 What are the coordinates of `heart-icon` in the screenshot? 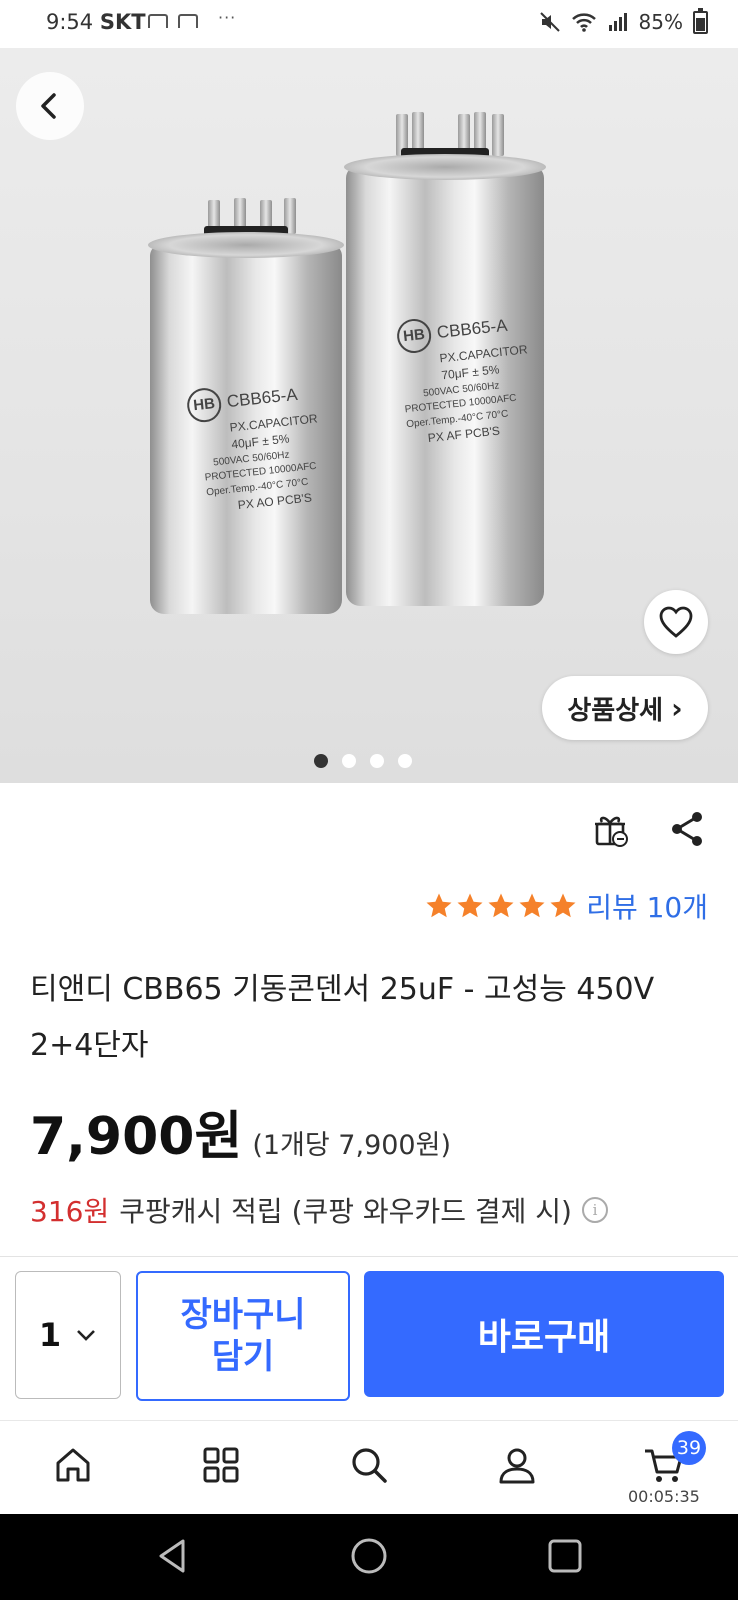 It's located at (676, 622).